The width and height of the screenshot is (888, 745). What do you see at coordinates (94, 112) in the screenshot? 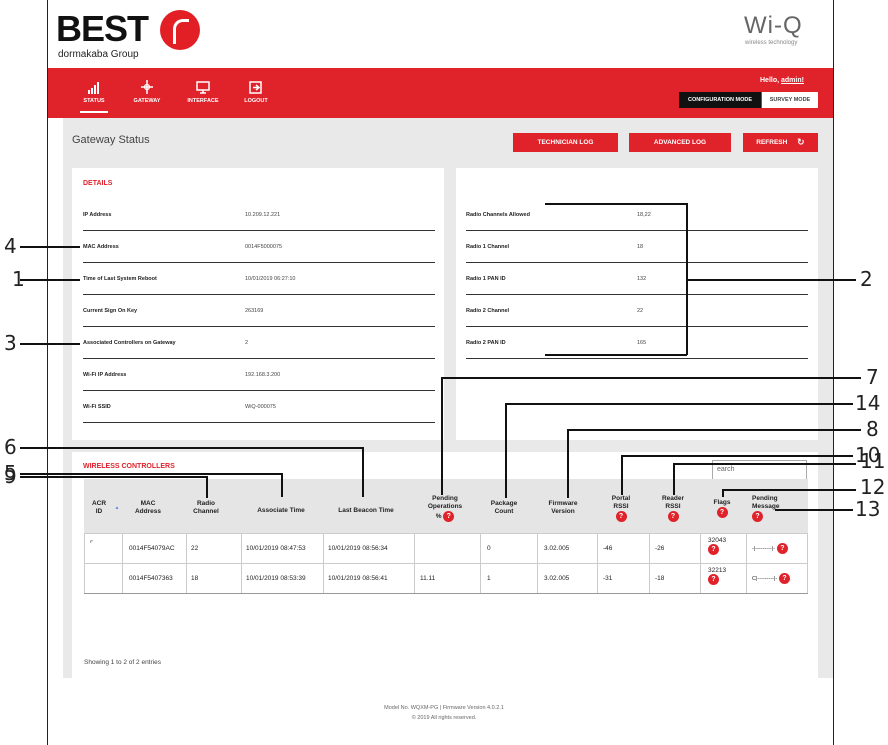
I see `nav-active-indicator` at bounding box center [94, 112].